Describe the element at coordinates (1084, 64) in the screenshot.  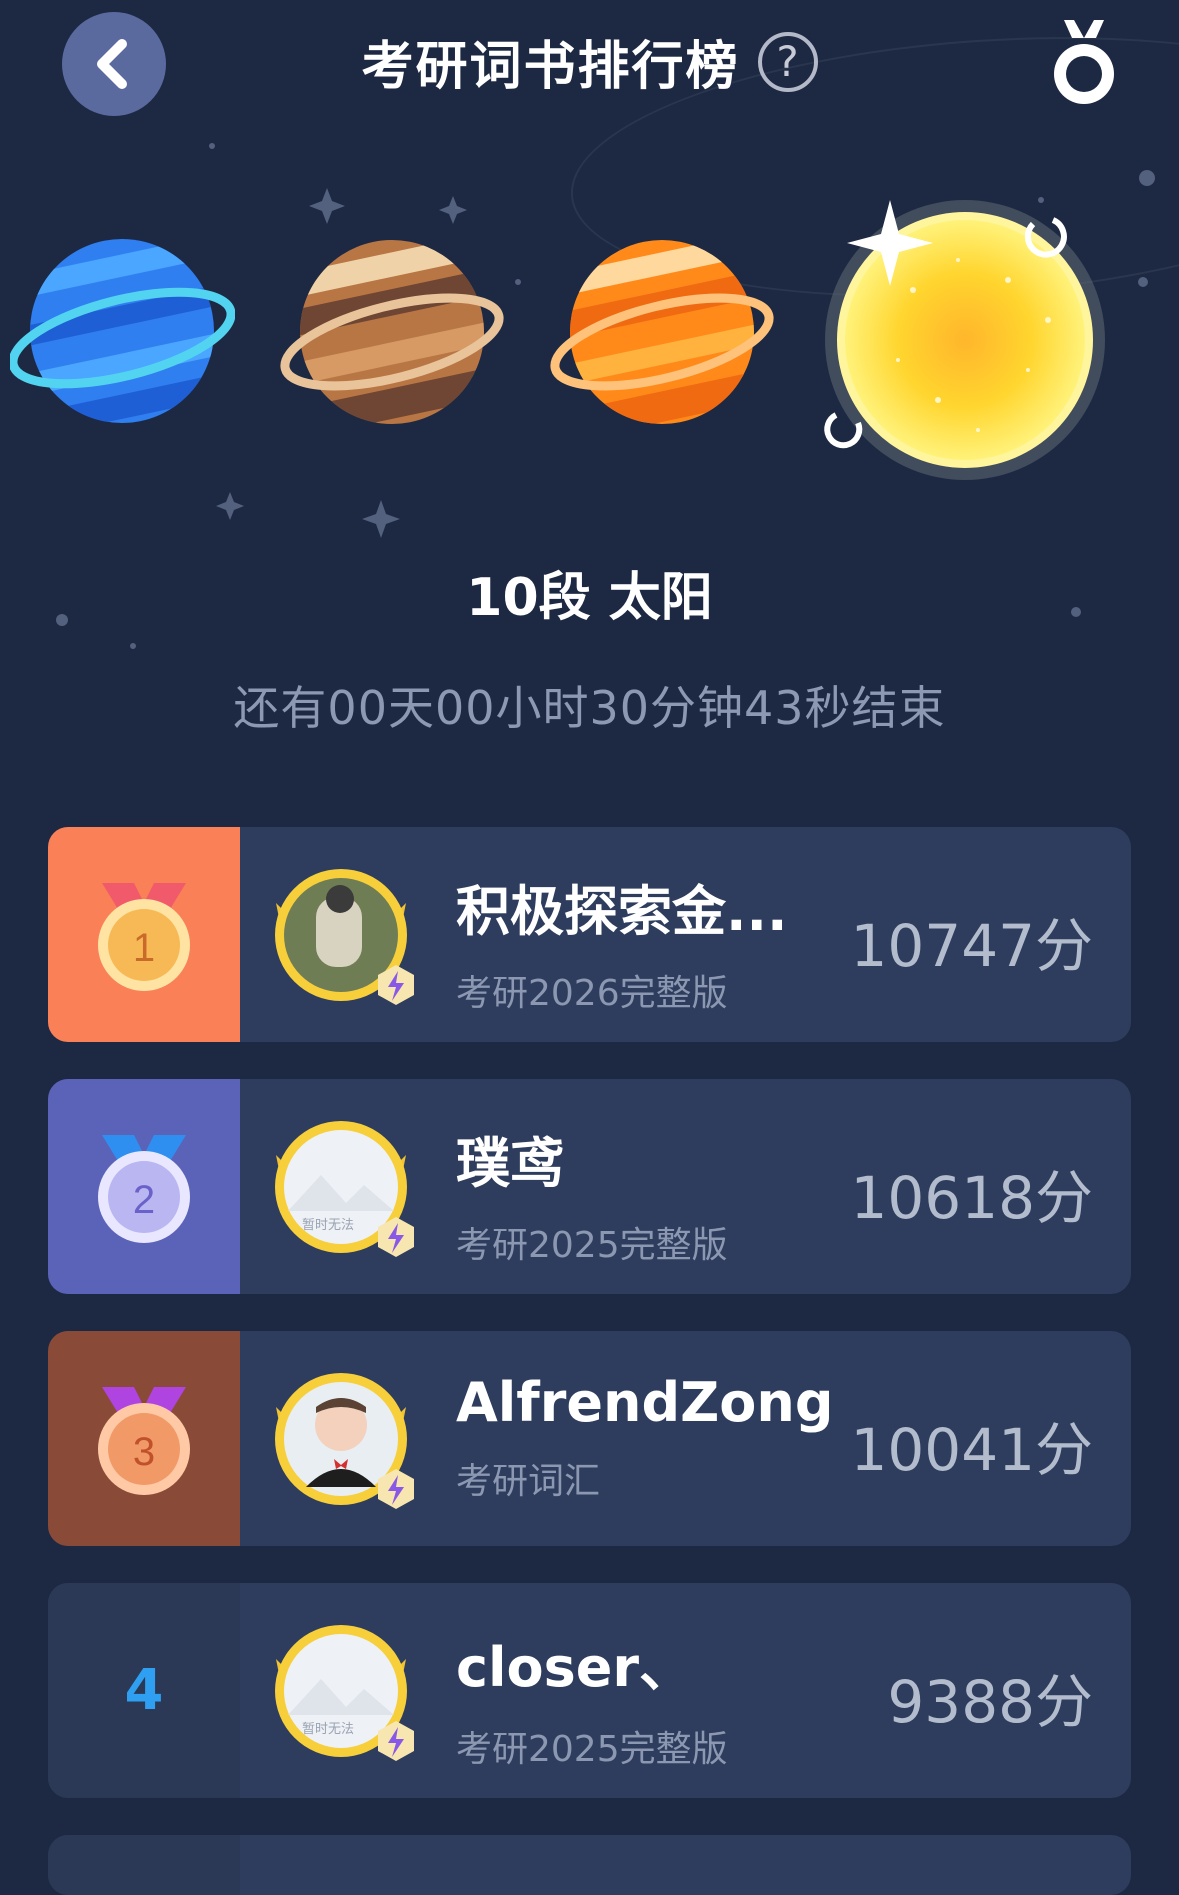
I see `medal-icon` at that location.